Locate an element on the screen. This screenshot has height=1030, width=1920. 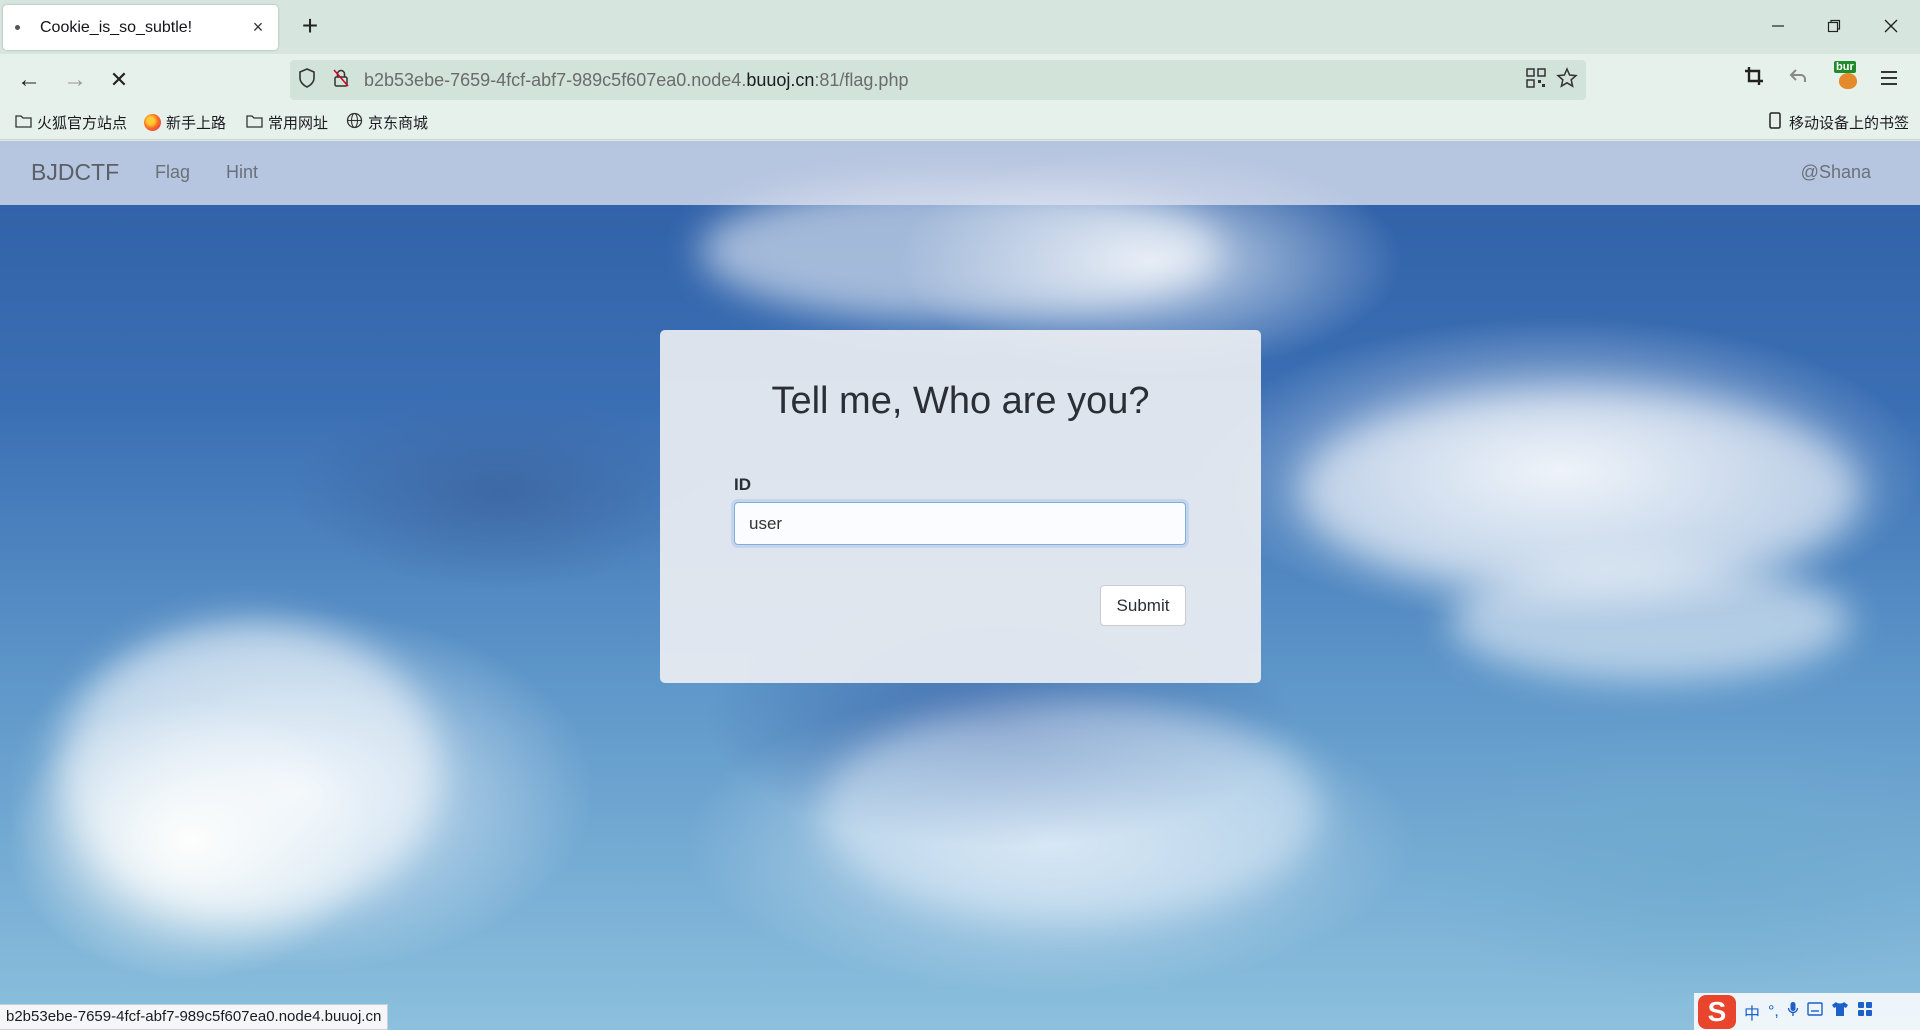
ime-toolbar: S 中 °, is located at coordinates (1807, 1011).